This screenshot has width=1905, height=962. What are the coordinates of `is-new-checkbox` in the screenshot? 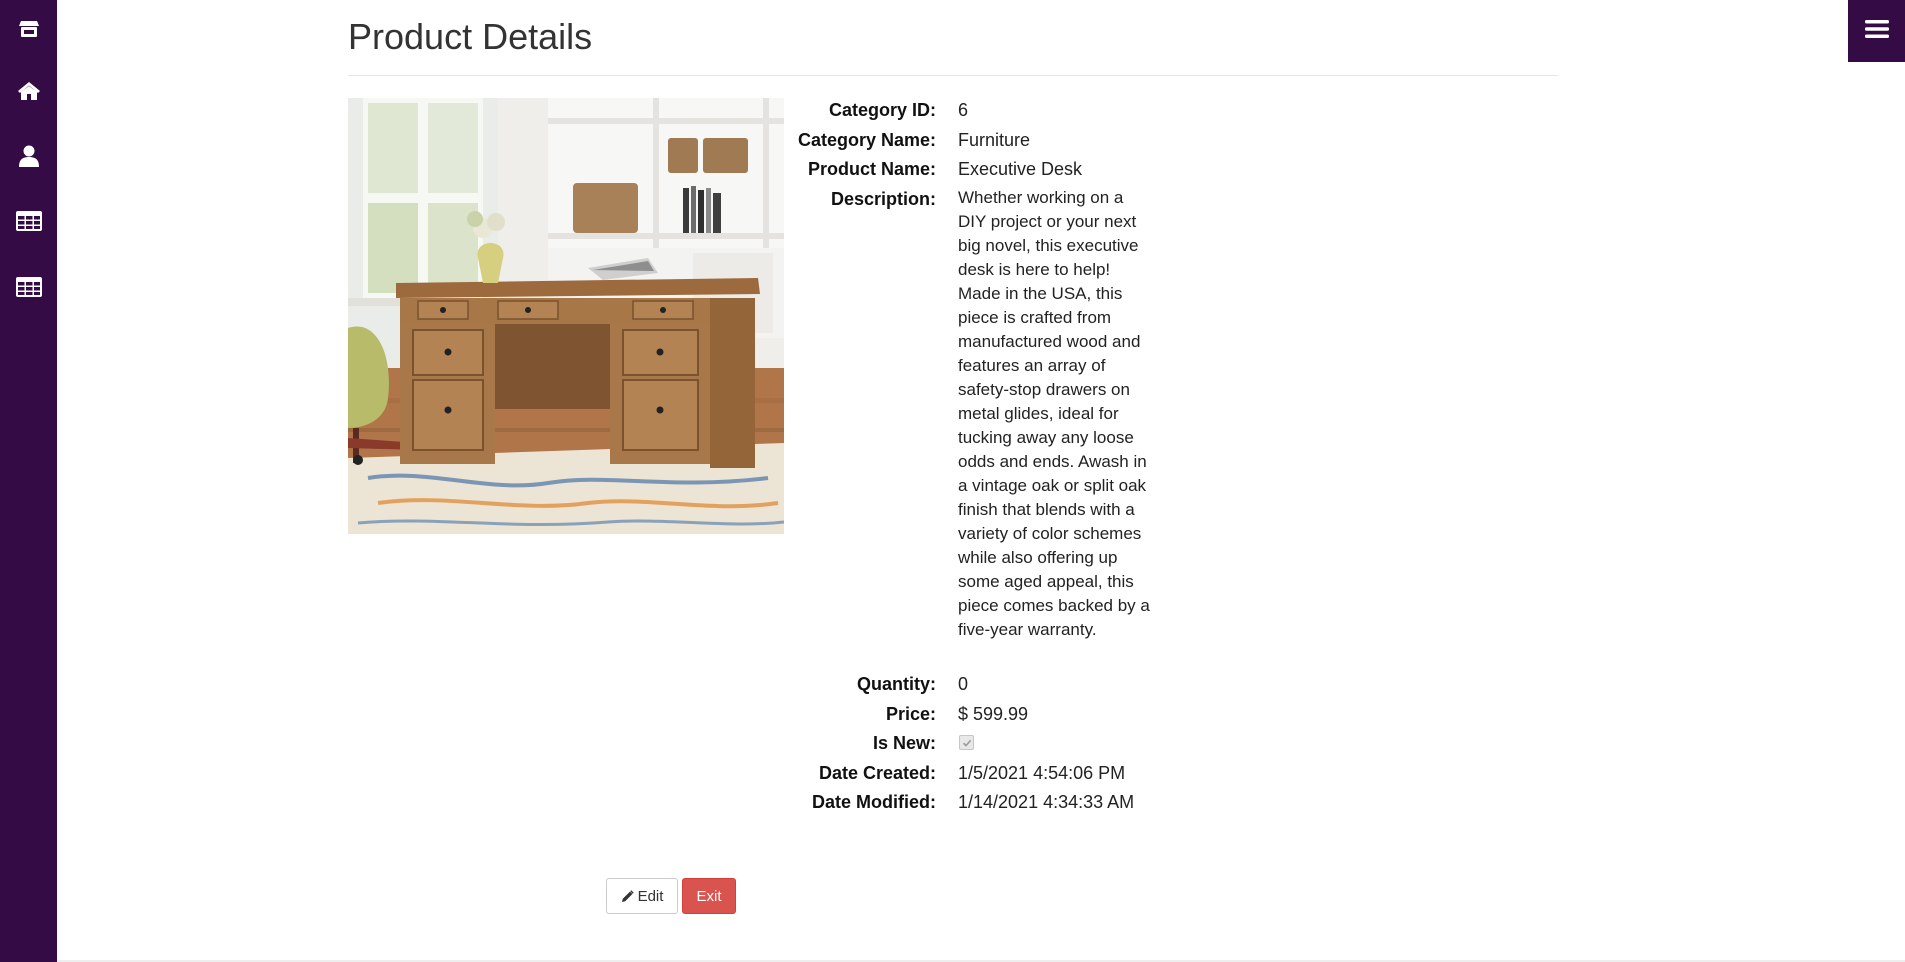 It's located at (966, 742).